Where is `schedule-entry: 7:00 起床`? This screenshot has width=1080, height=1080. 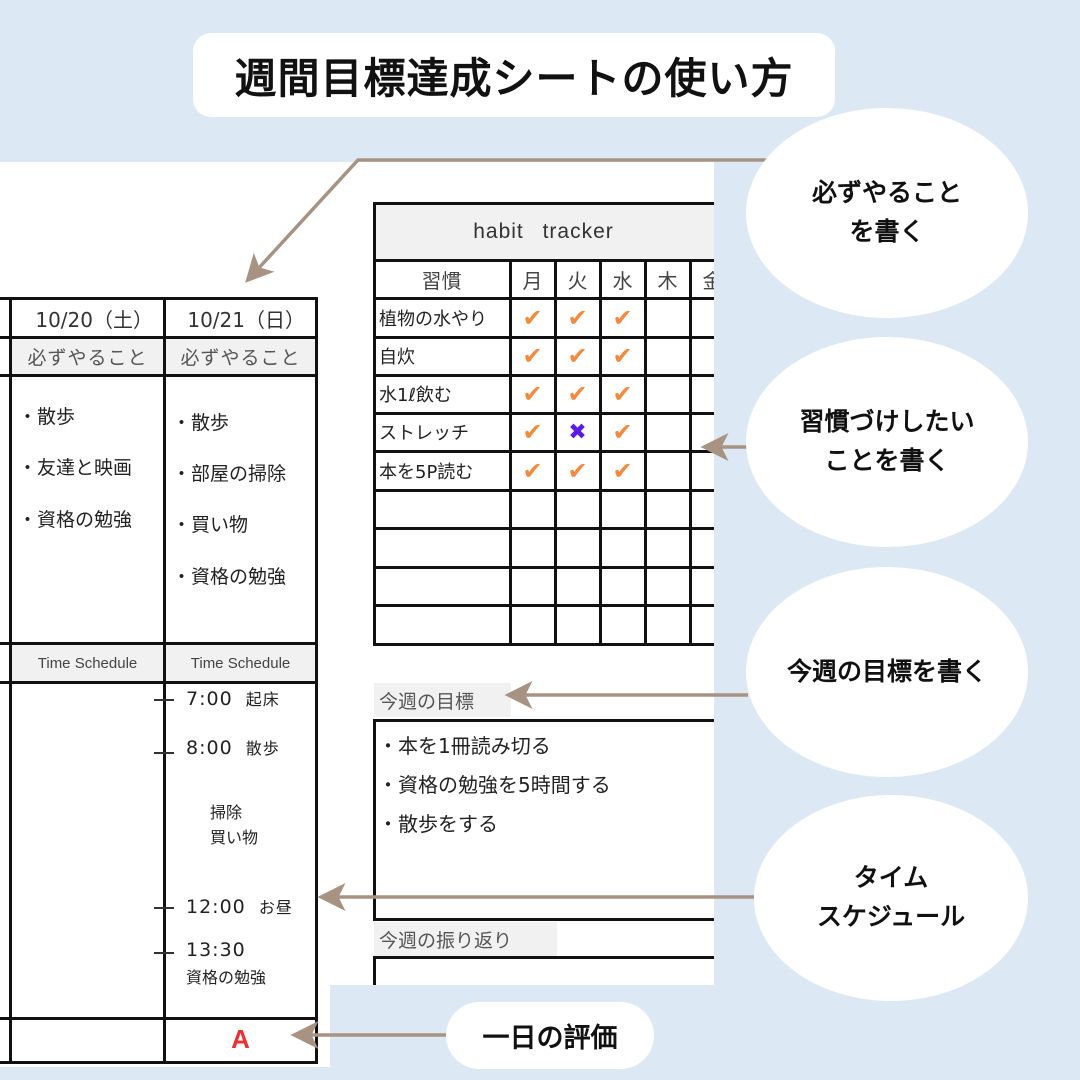 schedule-entry: 7:00 起床 is located at coordinates (233, 698).